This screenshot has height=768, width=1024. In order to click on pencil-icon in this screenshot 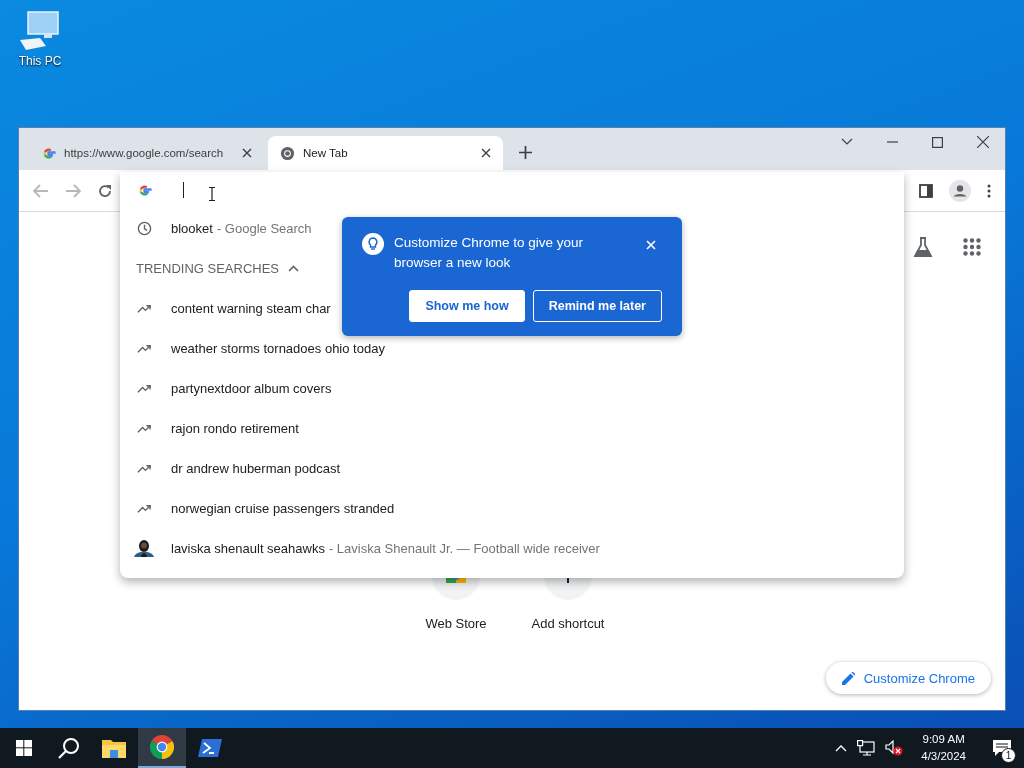, I will do `click(848, 678)`.